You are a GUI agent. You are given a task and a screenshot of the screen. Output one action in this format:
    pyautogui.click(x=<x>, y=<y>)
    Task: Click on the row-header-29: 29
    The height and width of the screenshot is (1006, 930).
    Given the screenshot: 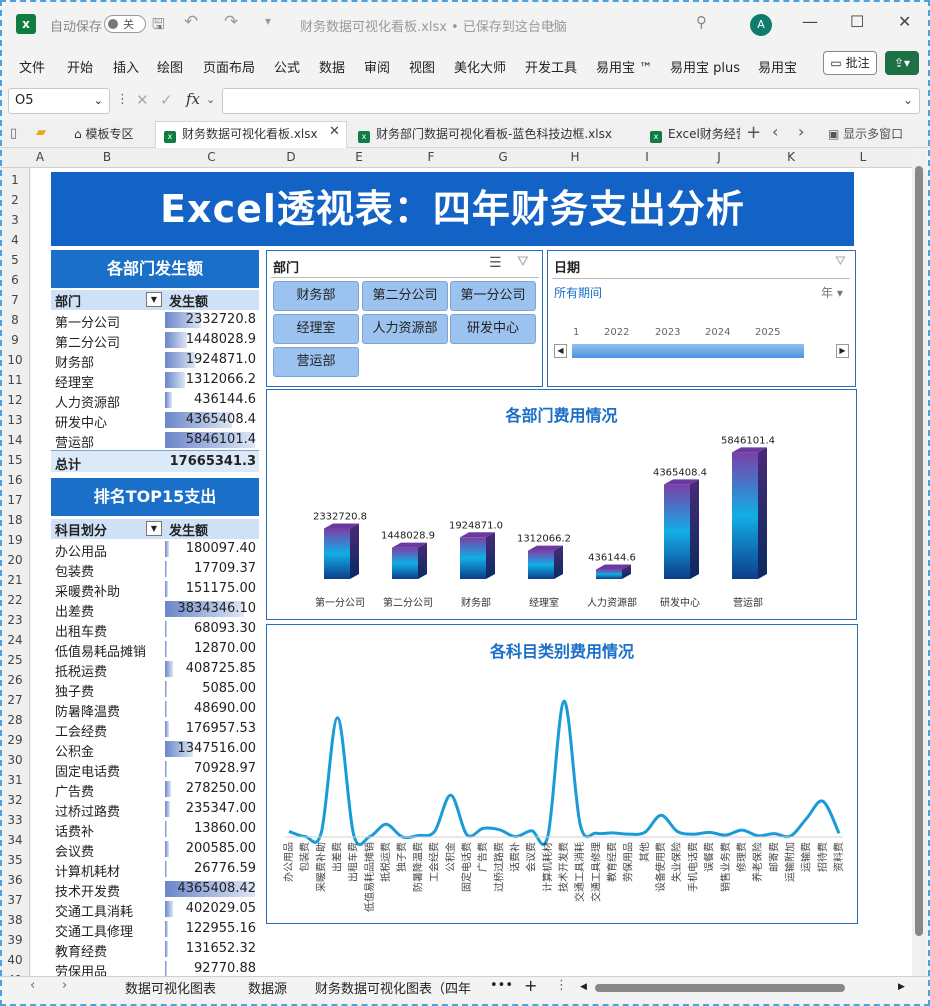 What is the action you would take?
    pyautogui.click(x=15, y=740)
    